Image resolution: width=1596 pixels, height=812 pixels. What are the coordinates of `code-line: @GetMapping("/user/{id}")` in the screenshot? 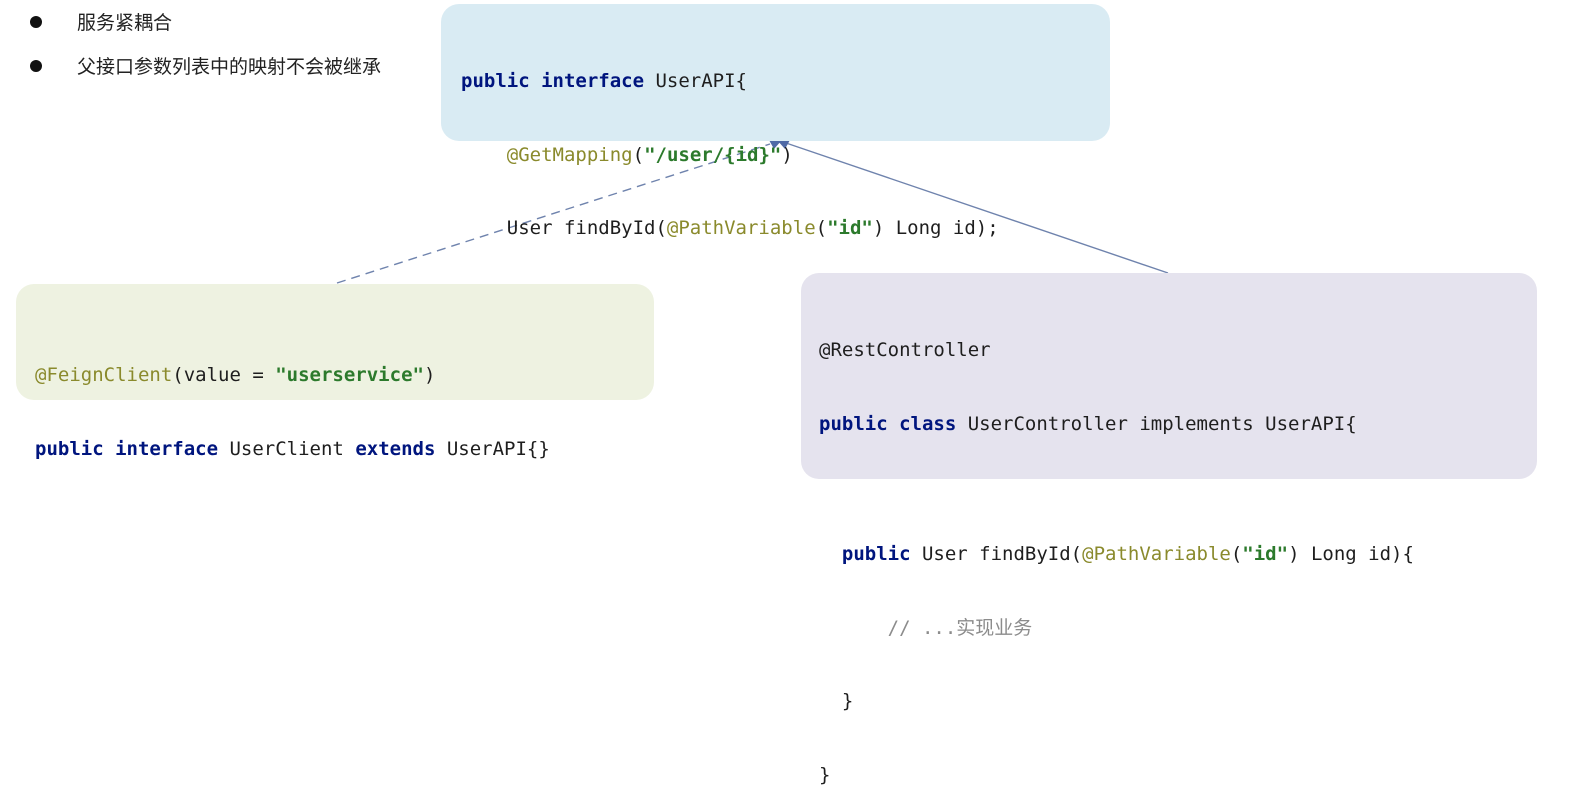 It's located at (649, 154).